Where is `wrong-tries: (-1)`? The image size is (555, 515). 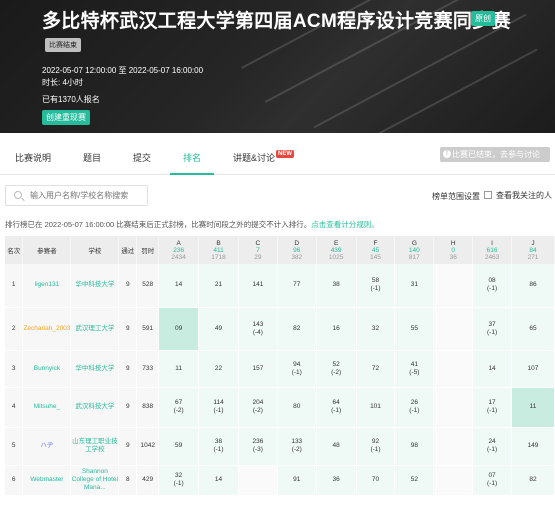 wrong-tries: (-1) is located at coordinates (336, 410).